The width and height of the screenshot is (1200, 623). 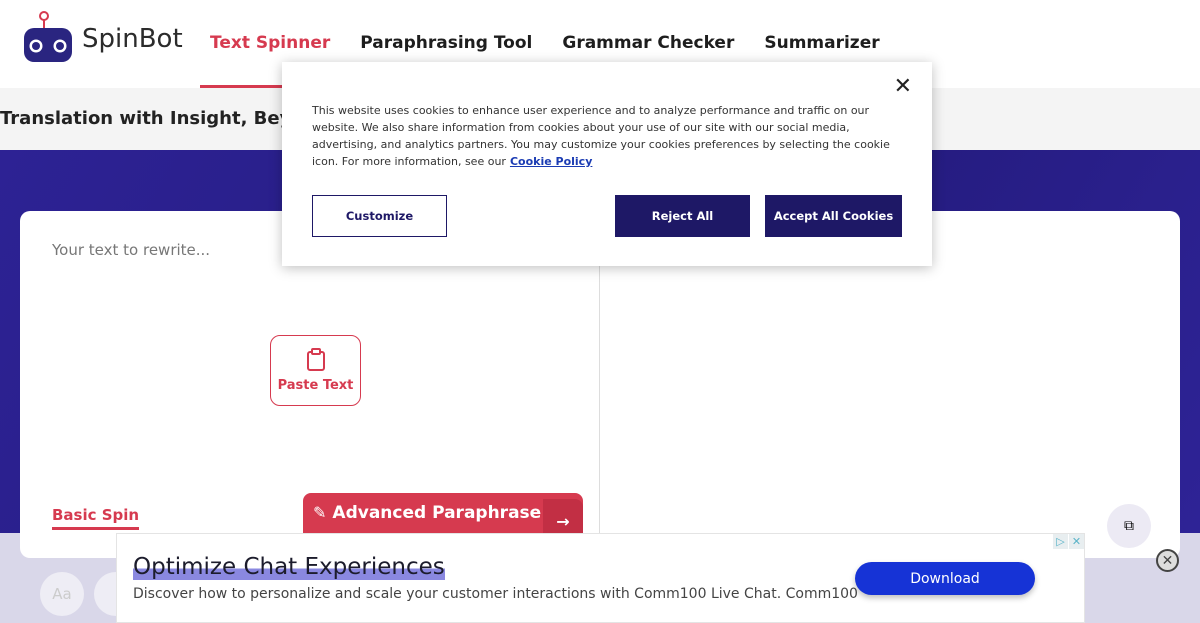 What do you see at coordinates (833, 216) in the screenshot?
I see `accept-all-cookies-button: Accept All Cookies` at bounding box center [833, 216].